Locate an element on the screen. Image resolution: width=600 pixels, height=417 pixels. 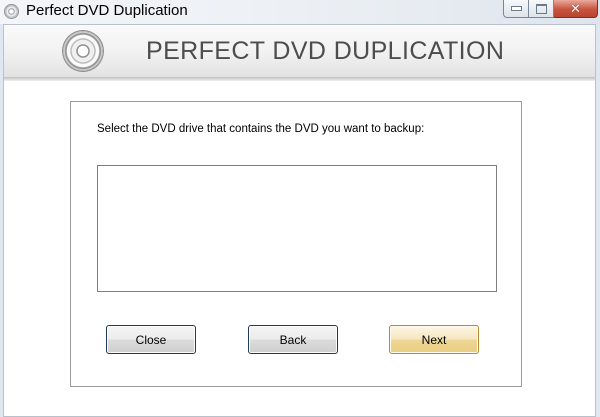
banner-divider is located at coordinates (299, 79).